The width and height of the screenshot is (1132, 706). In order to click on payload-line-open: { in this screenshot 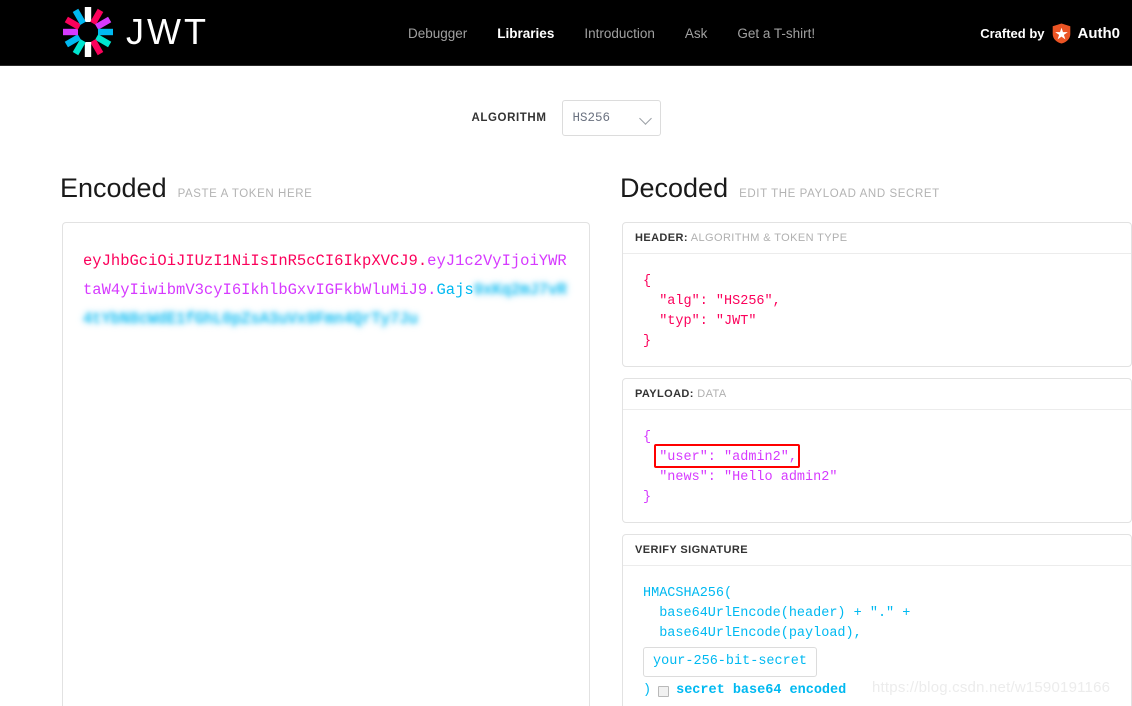, I will do `click(647, 437)`.